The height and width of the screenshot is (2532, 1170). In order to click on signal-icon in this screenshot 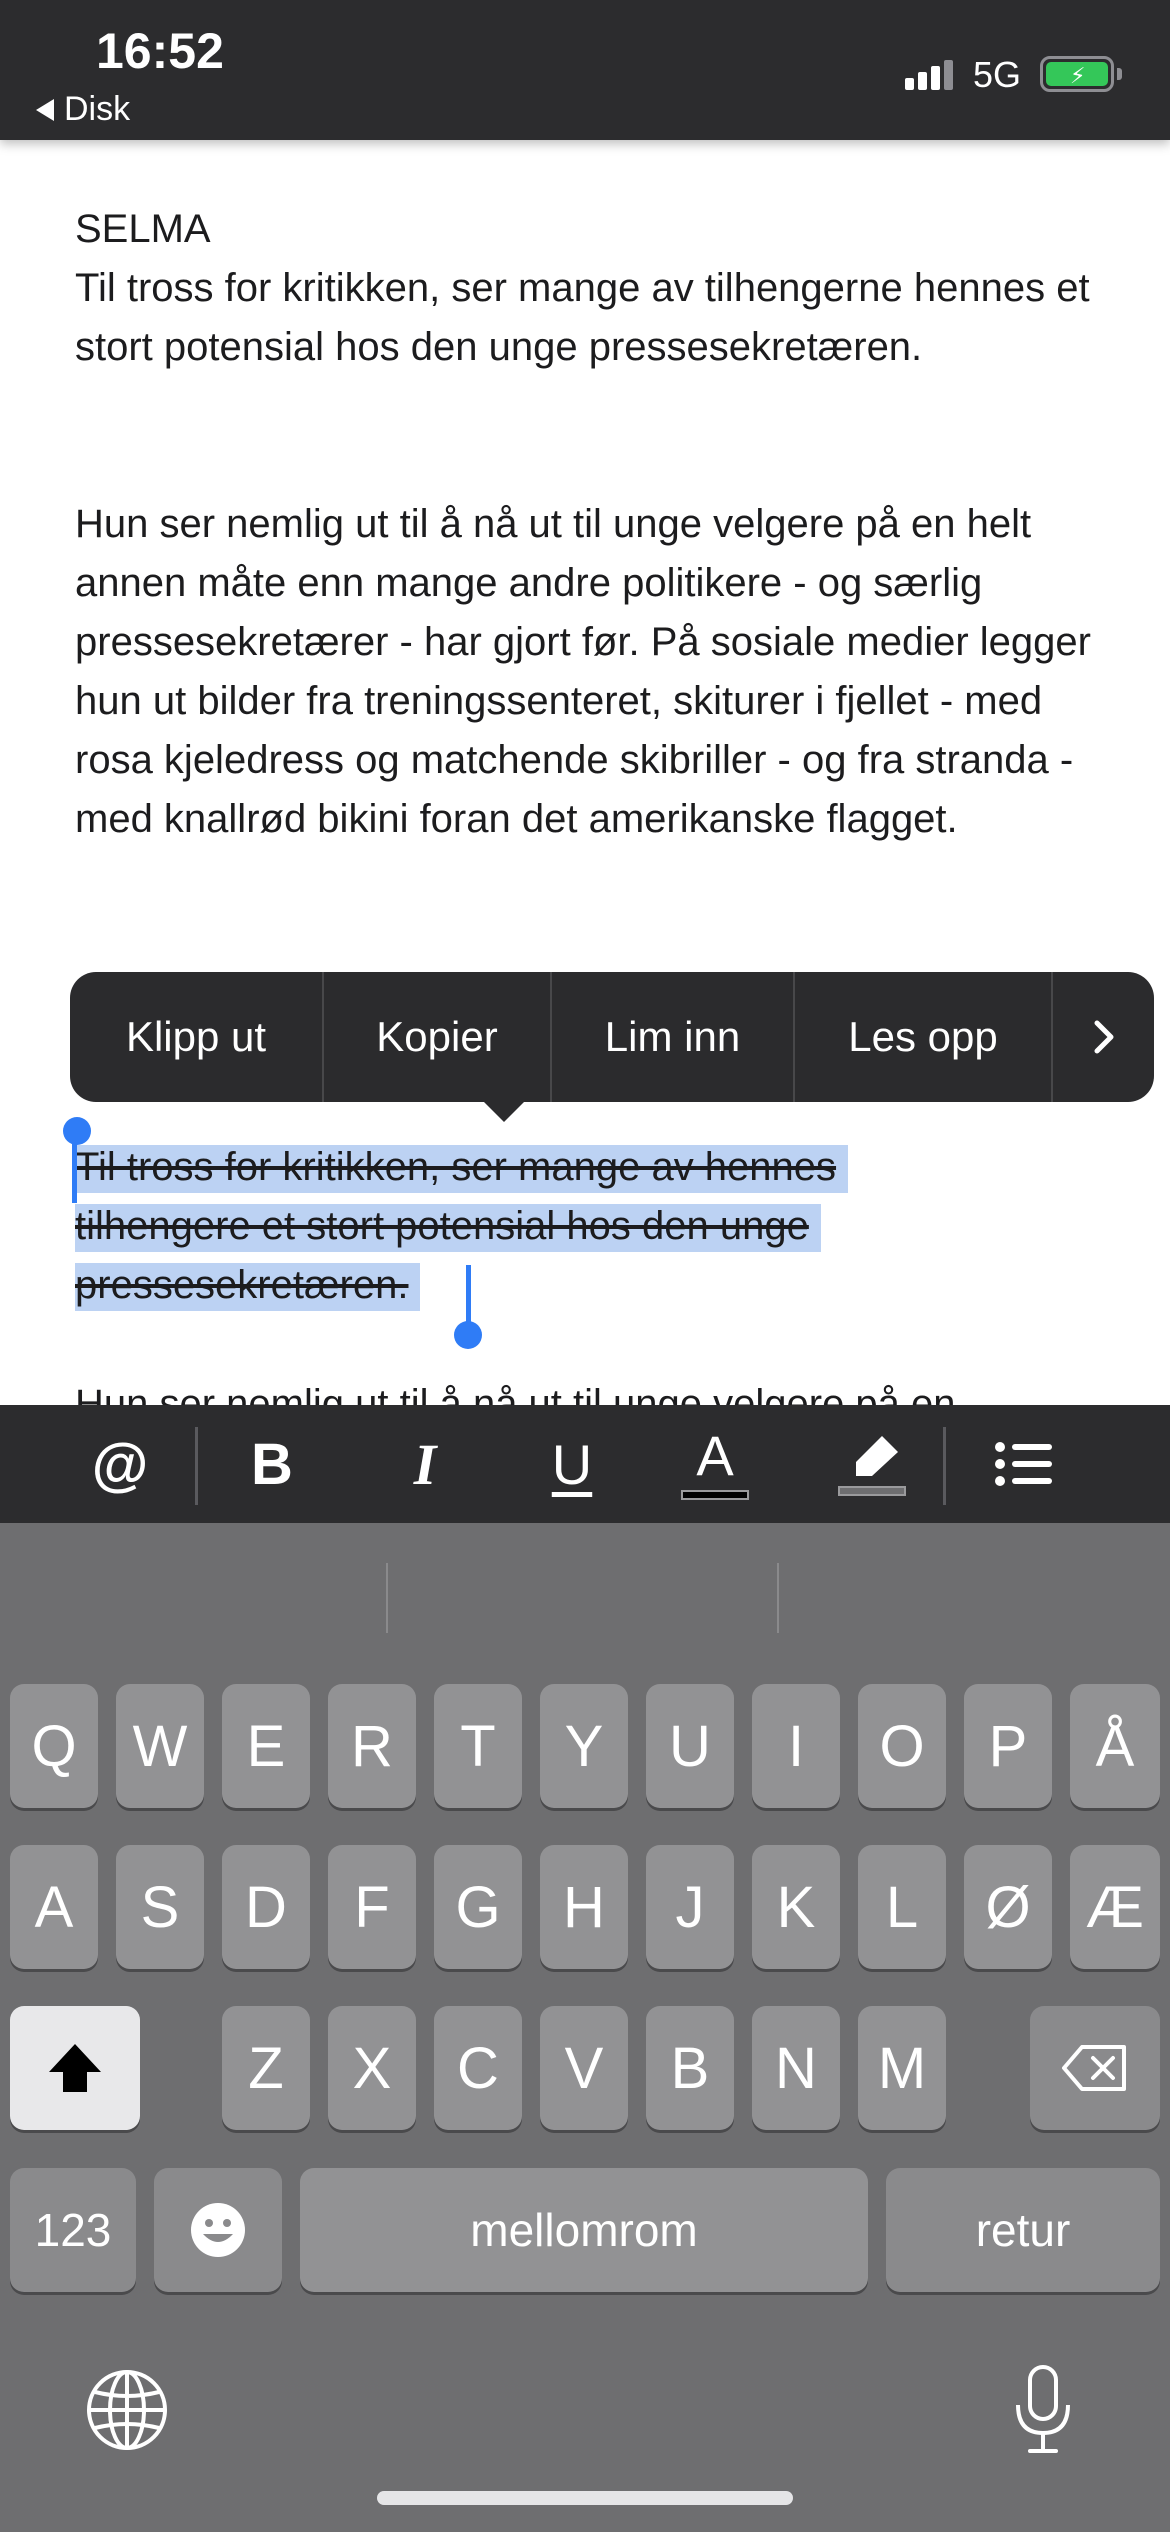, I will do `click(929, 74)`.